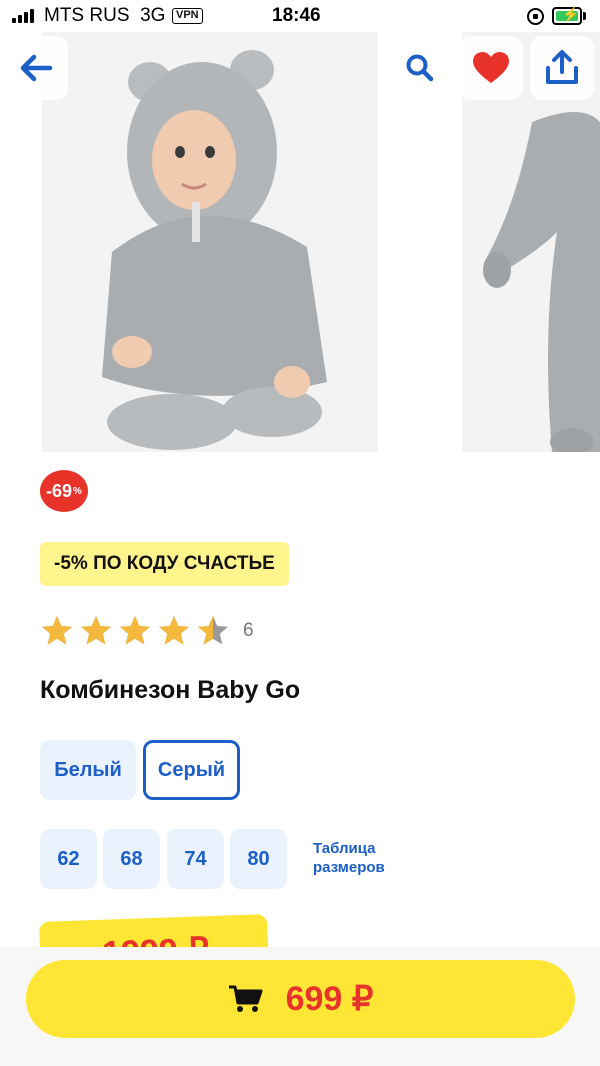 This screenshot has height=1066, width=600. What do you see at coordinates (245, 998) in the screenshot?
I see `cart-icon` at bounding box center [245, 998].